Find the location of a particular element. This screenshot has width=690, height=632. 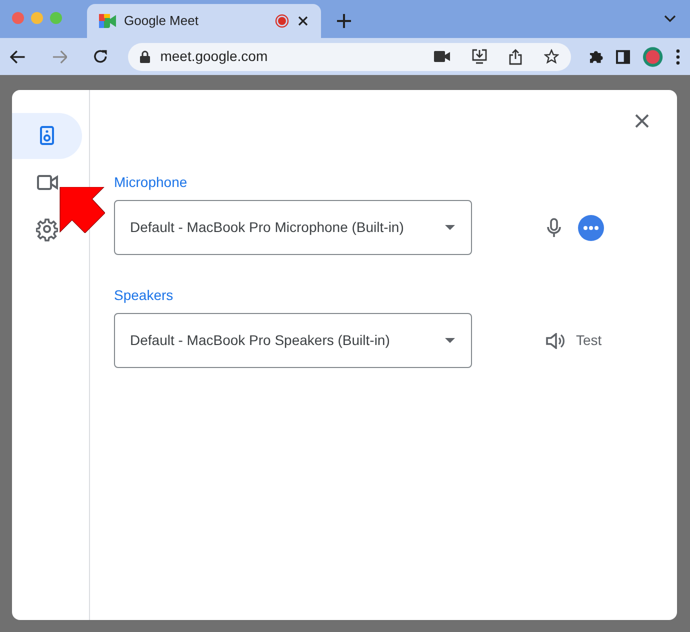

test-button: Test is located at coordinates (574, 340).